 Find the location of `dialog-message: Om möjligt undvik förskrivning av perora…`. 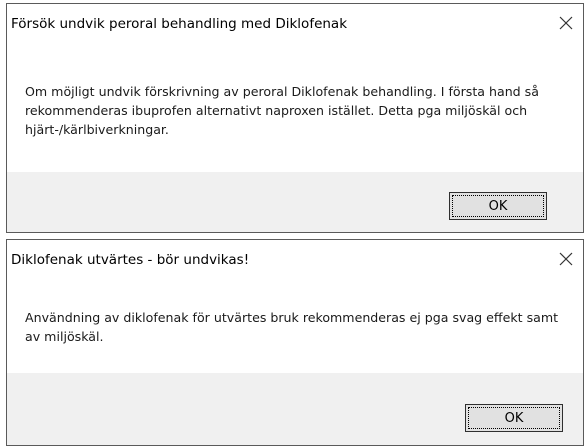

dialog-message: Om möjligt undvik förskrivning av perora… is located at coordinates (282, 110).